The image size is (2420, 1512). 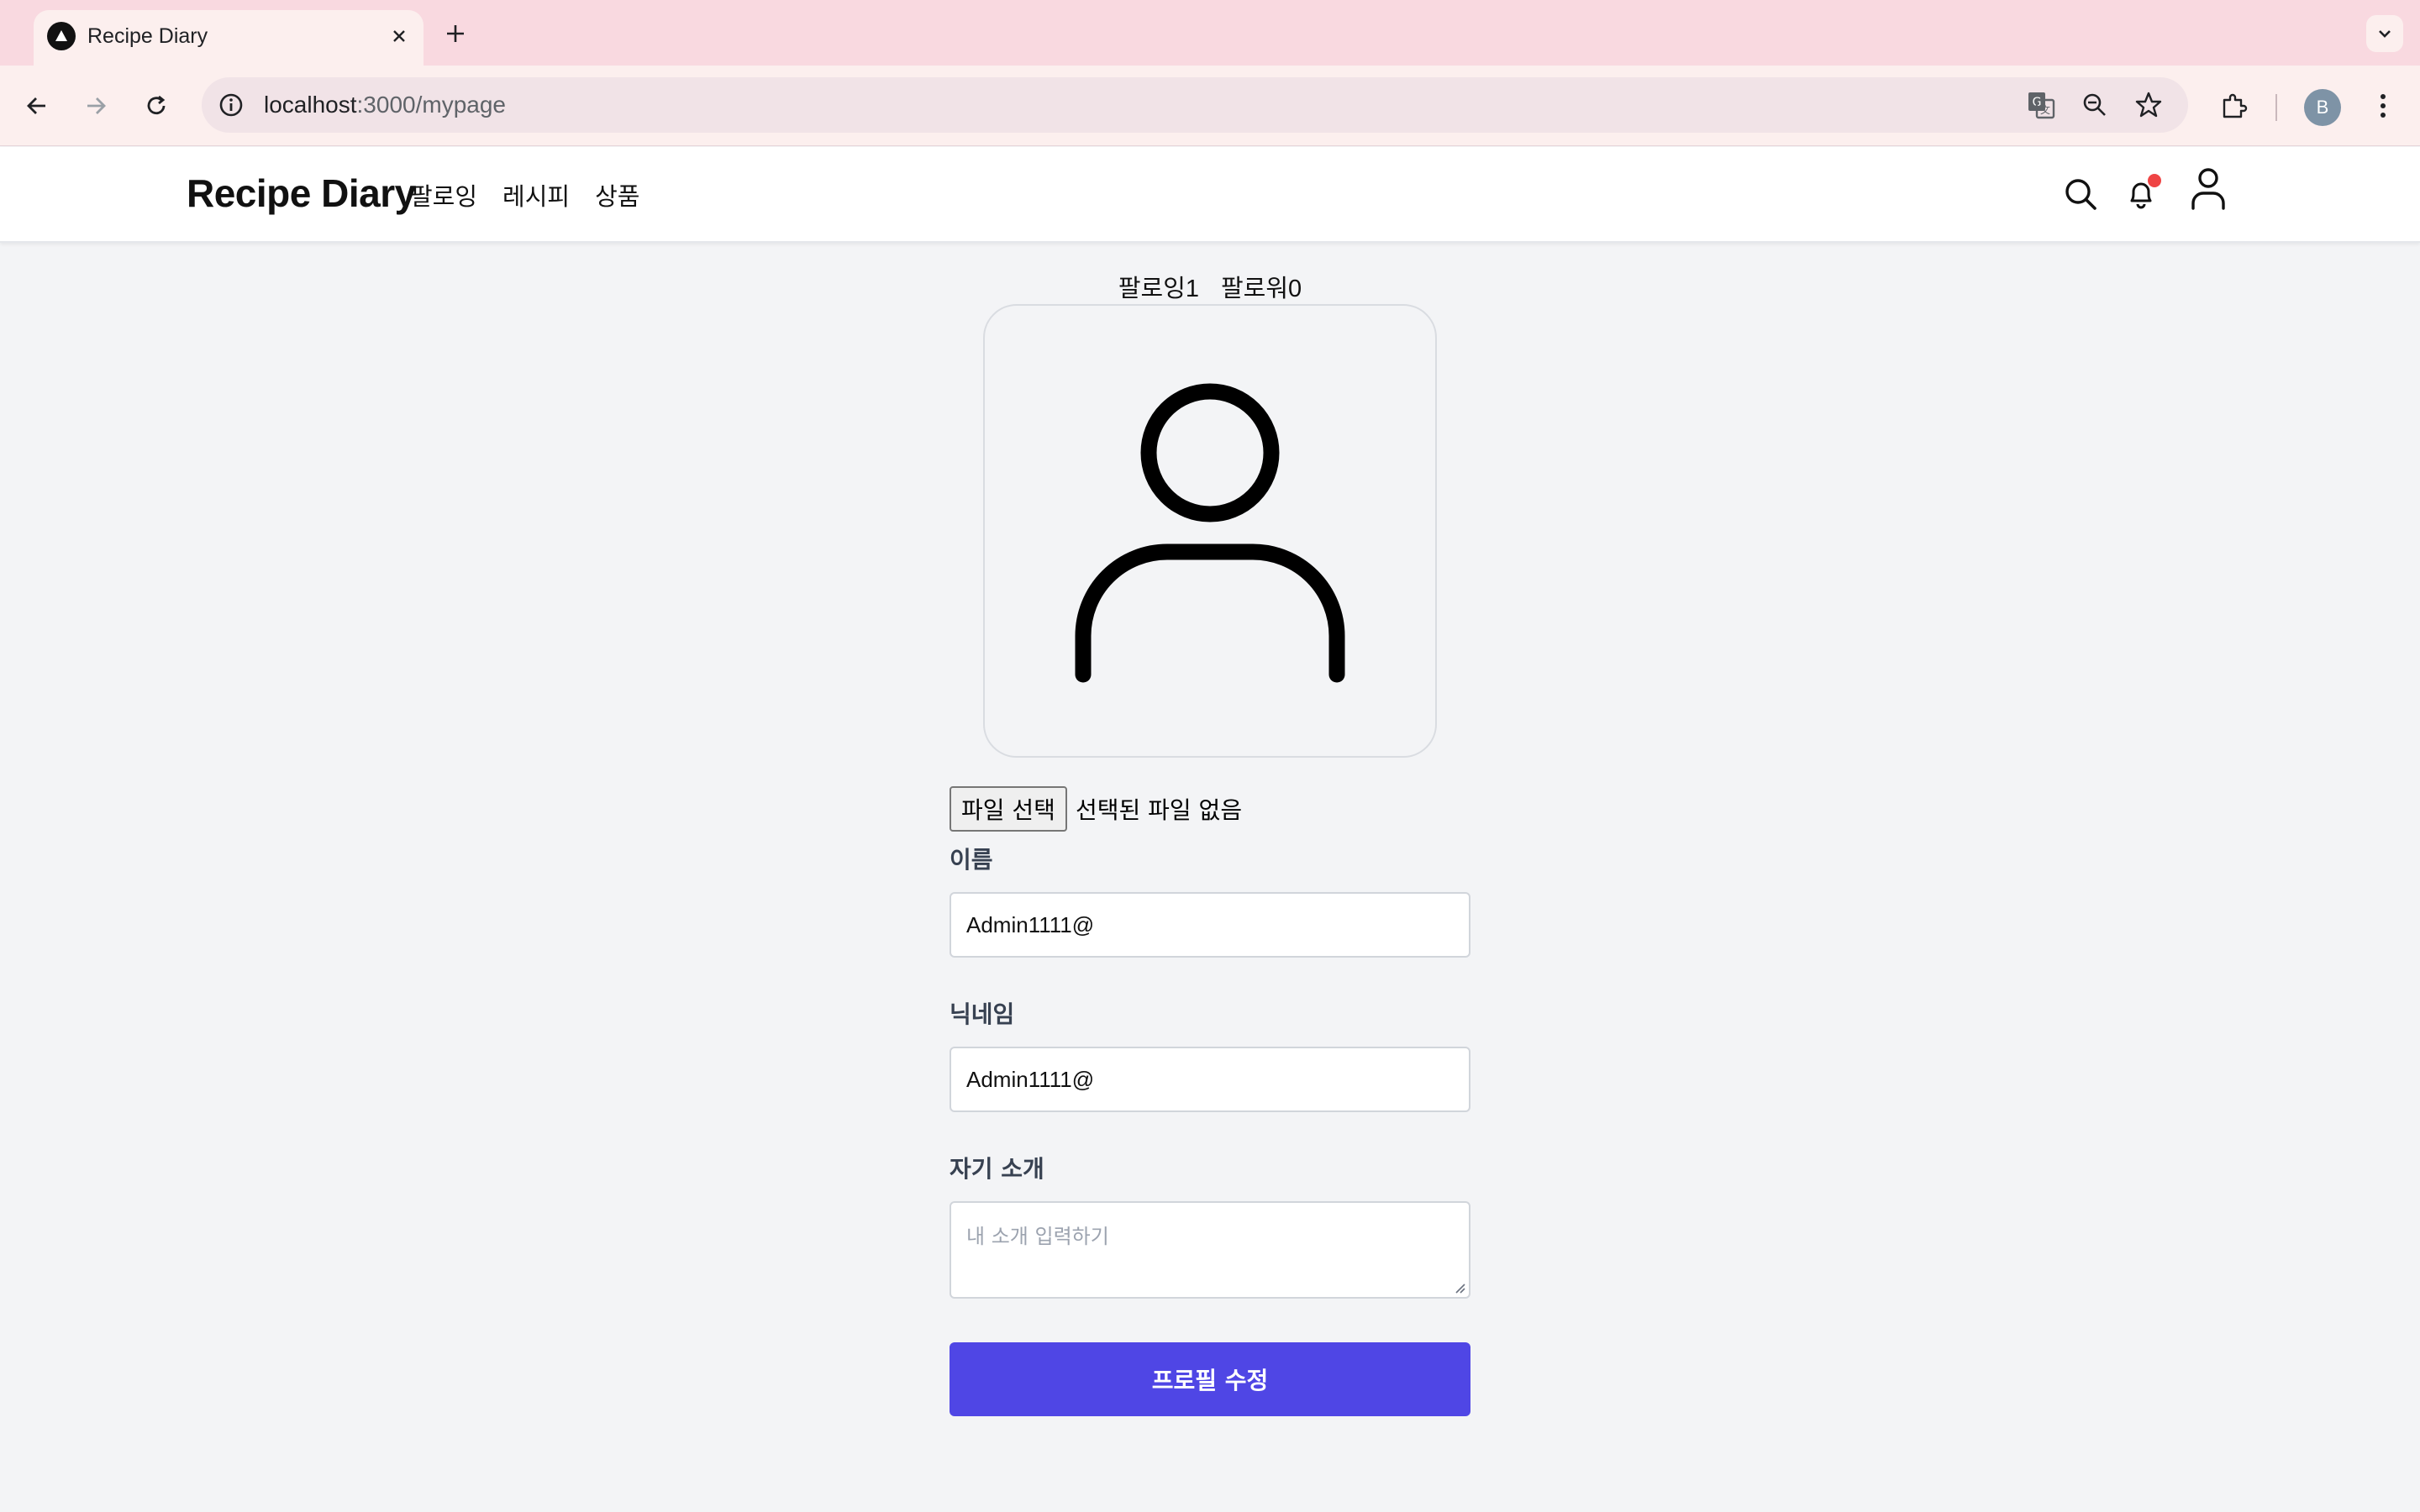 What do you see at coordinates (1458, 1287) in the screenshot?
I see `resize-handle-icon` at bounding box center [1458, 1287].